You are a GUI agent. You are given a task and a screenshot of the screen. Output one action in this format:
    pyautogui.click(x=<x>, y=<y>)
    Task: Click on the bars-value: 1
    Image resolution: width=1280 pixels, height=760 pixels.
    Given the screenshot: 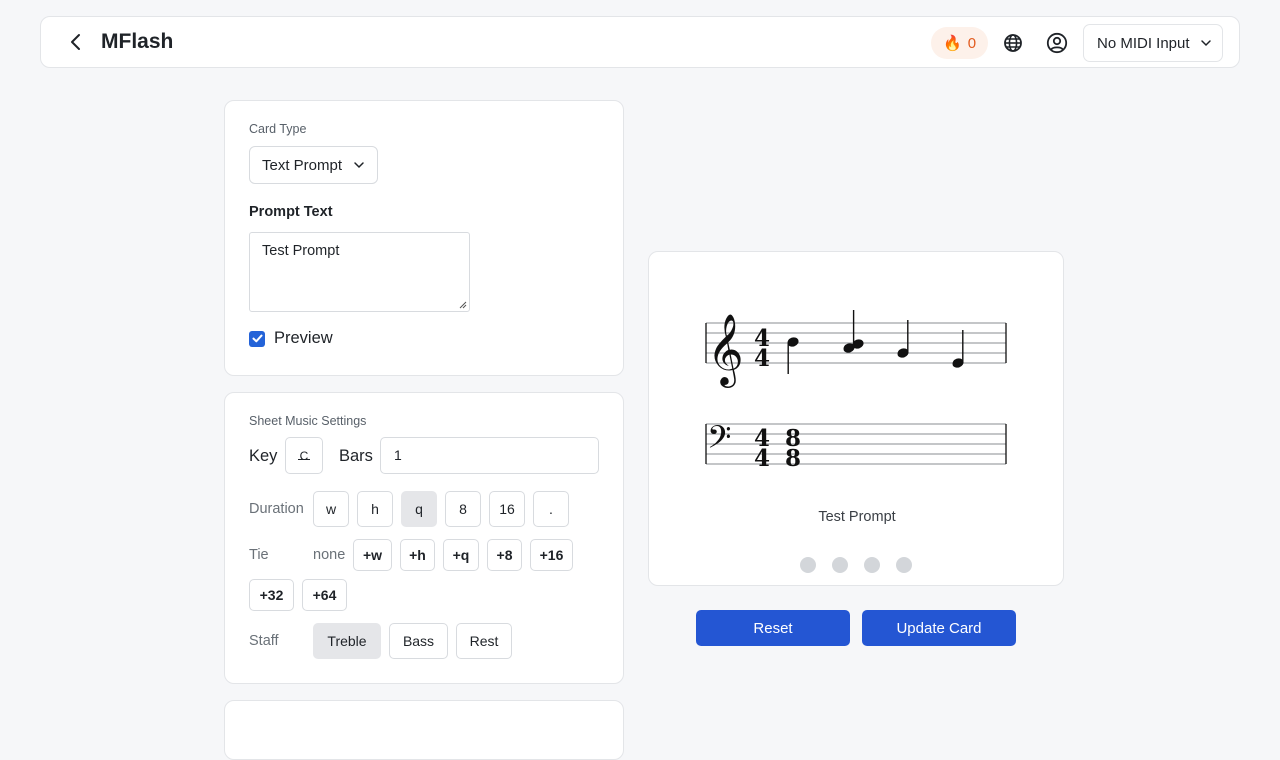 What is the action you would take?
    pyautogui.click(x=398, y=455)
    